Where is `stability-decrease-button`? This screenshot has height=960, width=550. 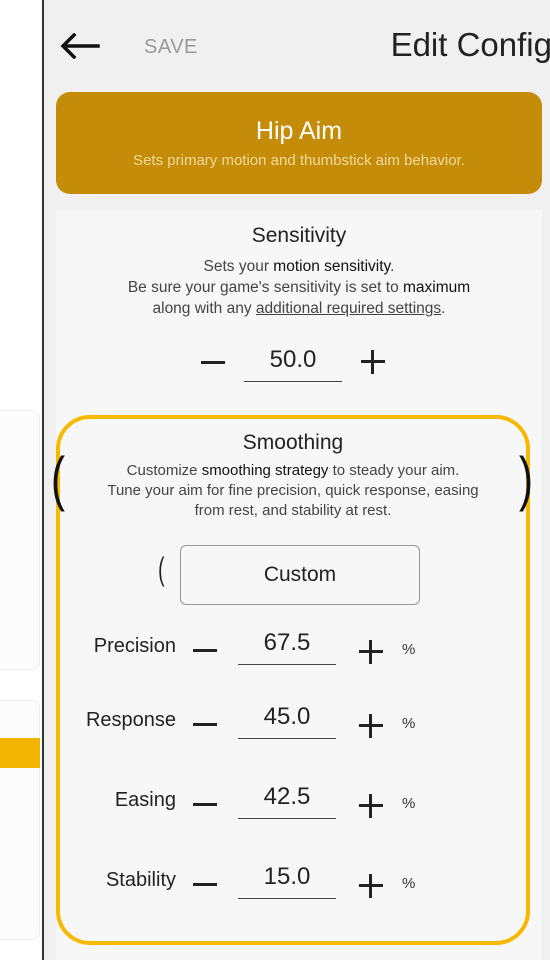
stability-decrease-button is located at coordinates (205, 884).